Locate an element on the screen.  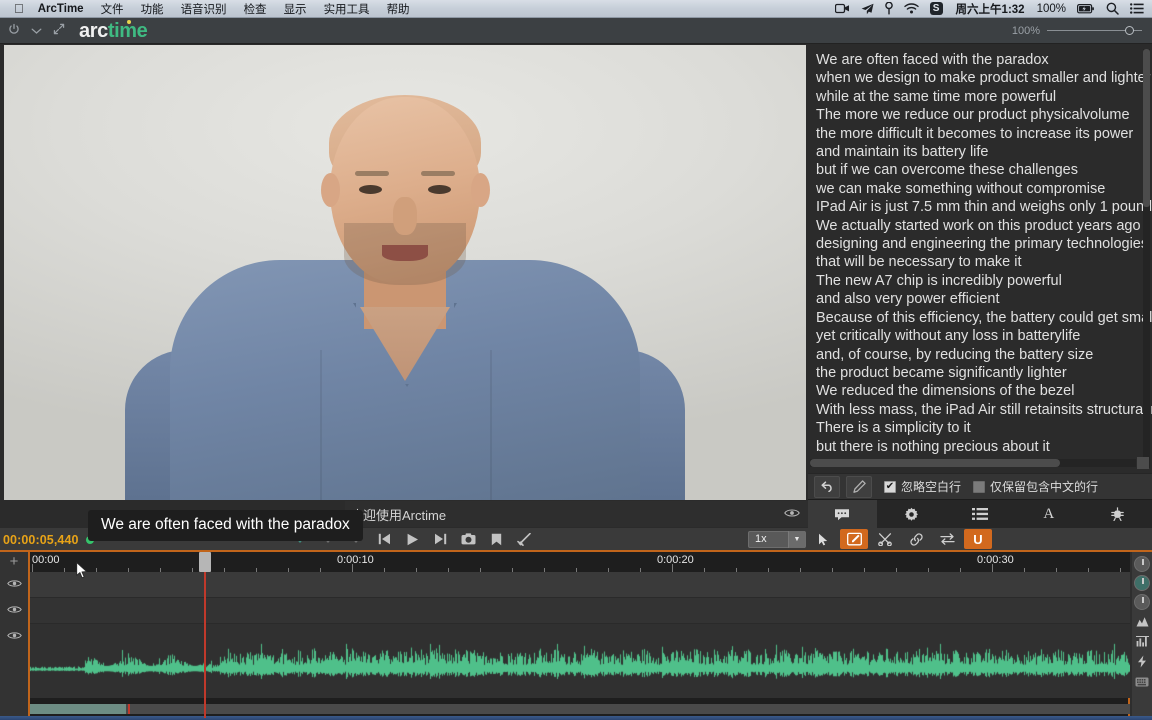
magic-wand-icon is located at coordinates (524, 539).